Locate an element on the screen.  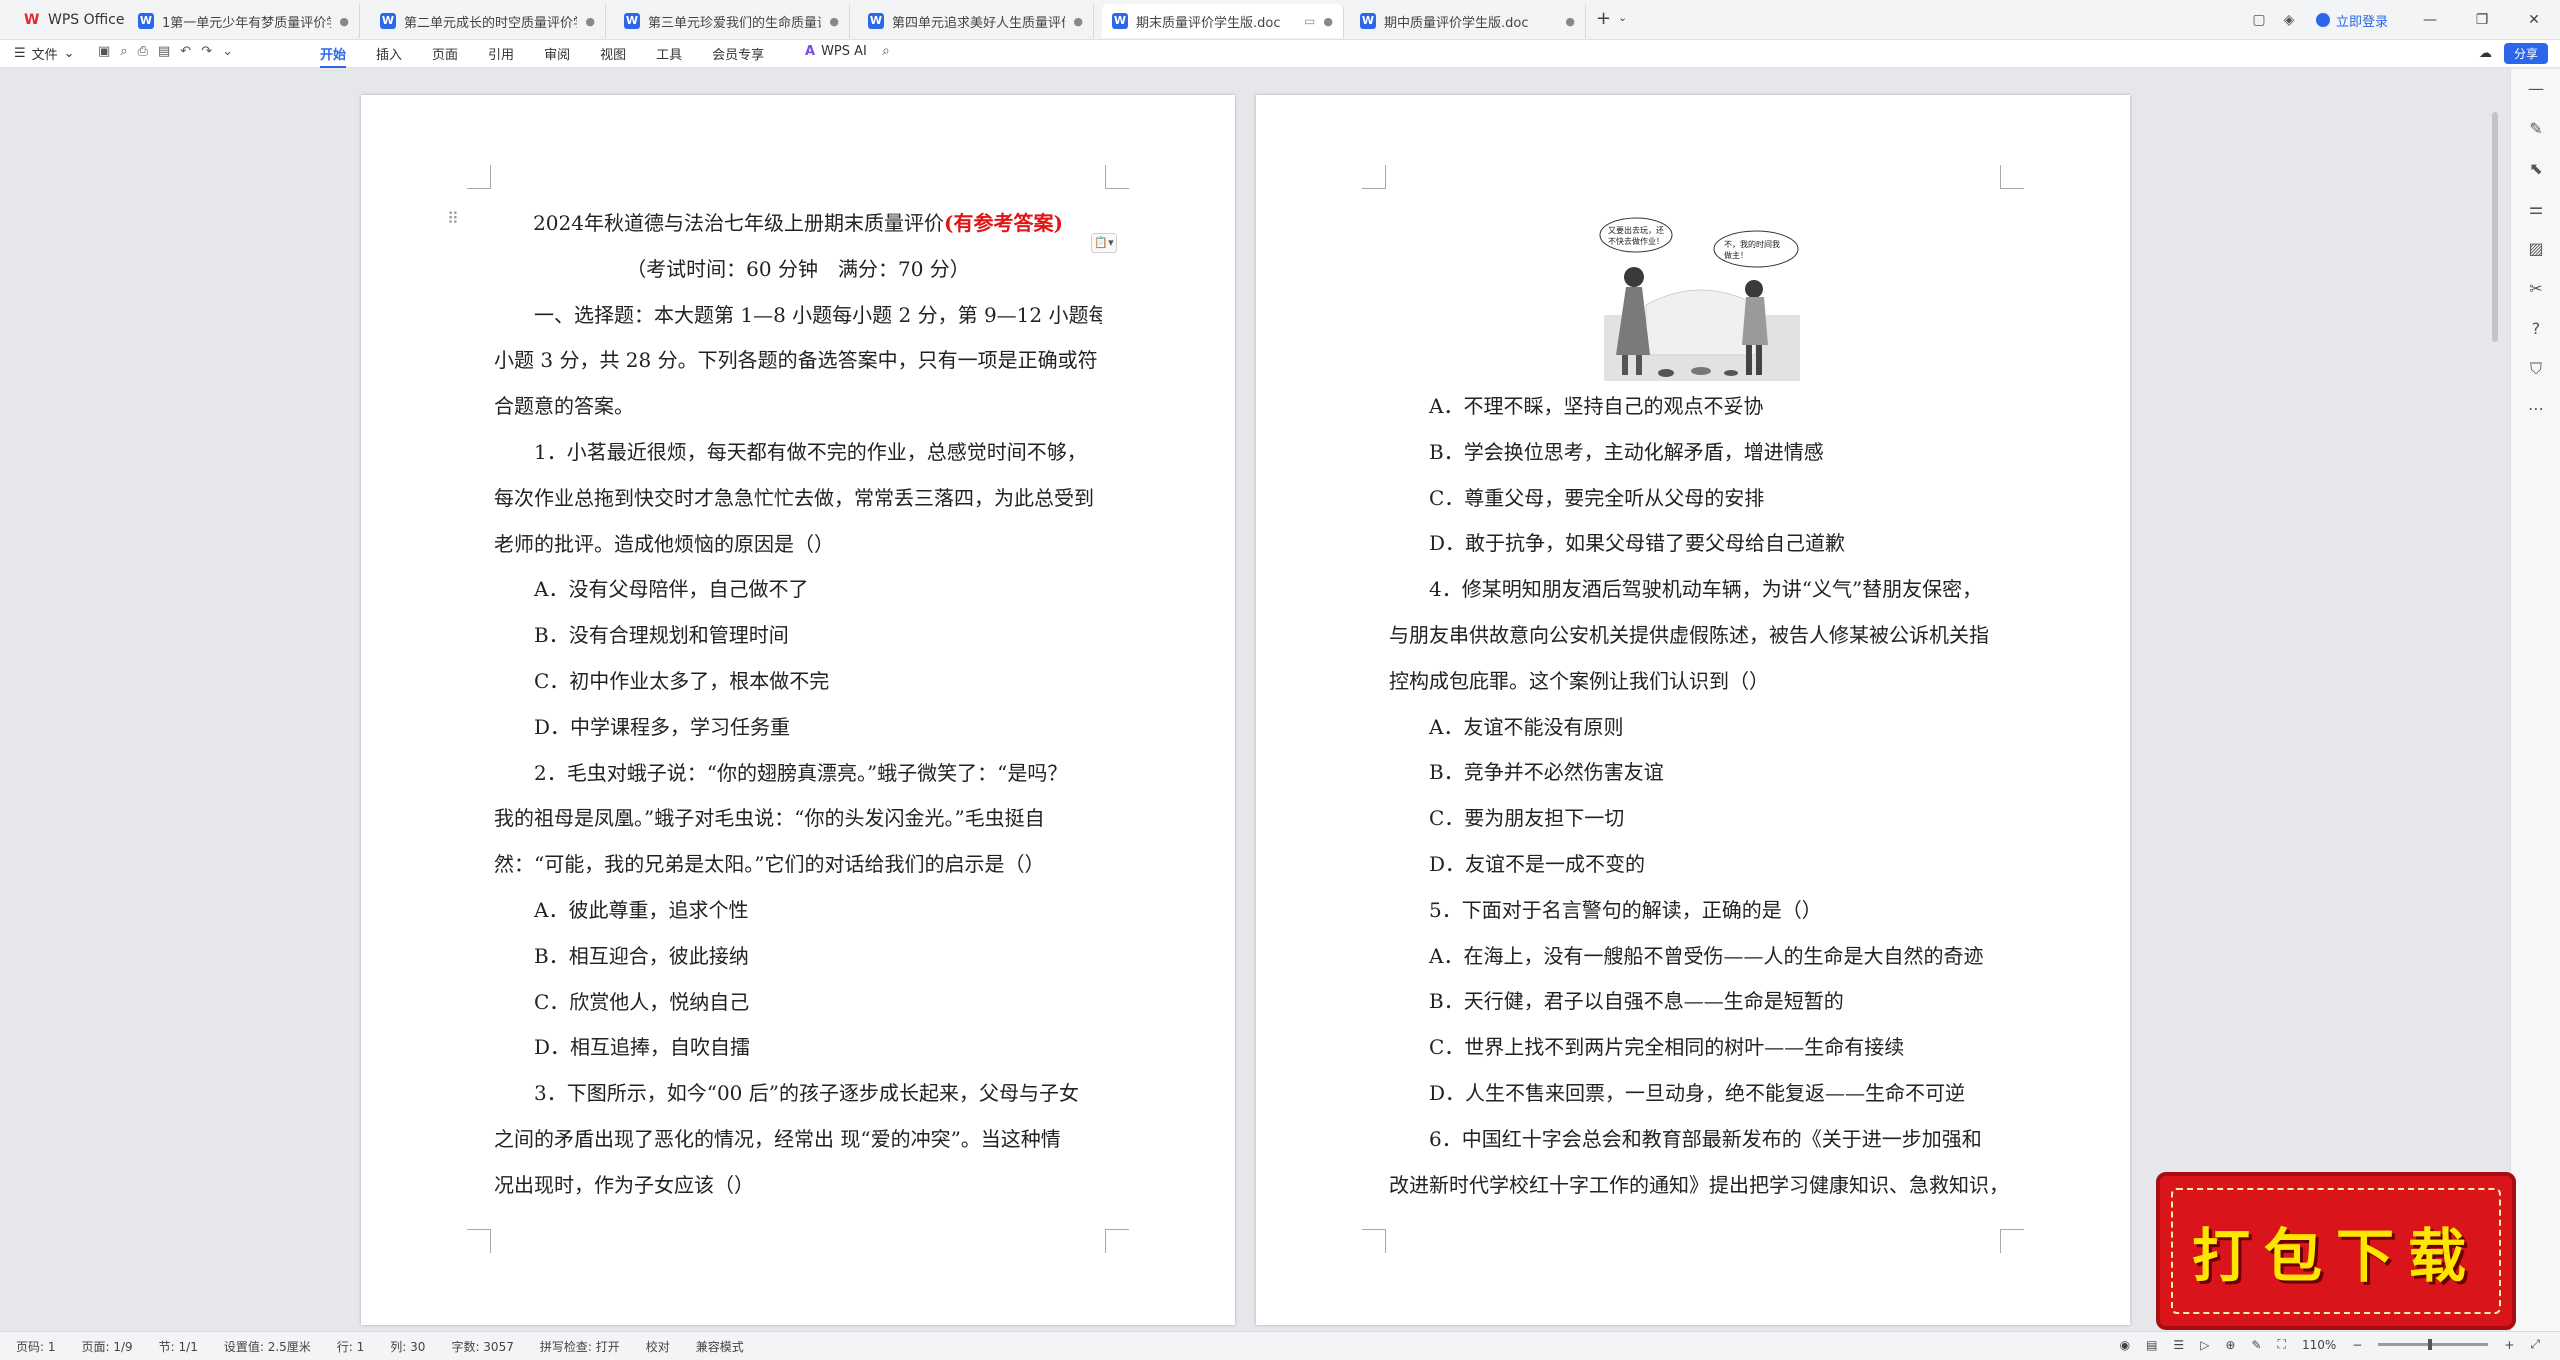
zoom-slider-knob is located at coordinates (2430, 1344).